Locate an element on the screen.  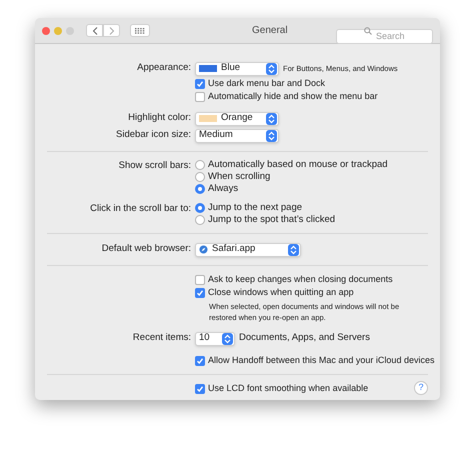
back-button is located at coordinates (94, 30).